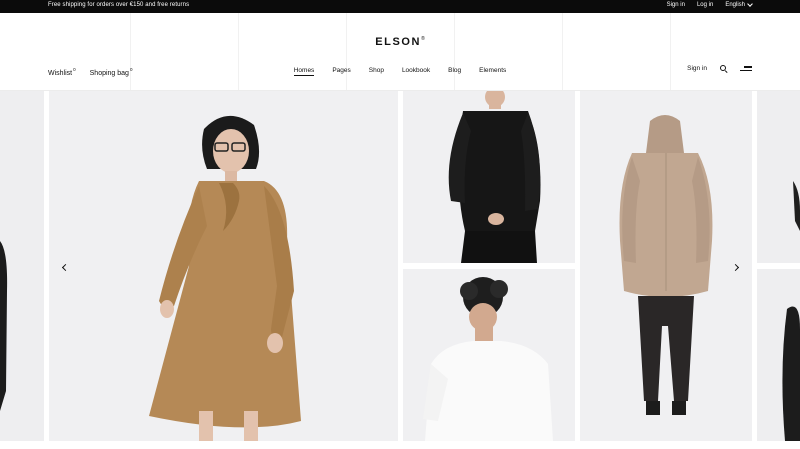 Image resolution: width=800 pixels, height=449 pixels. What do you see at coordinates (735, 5) in the screenshot?
I see `language-label: English` at bounding box center [735, 5].